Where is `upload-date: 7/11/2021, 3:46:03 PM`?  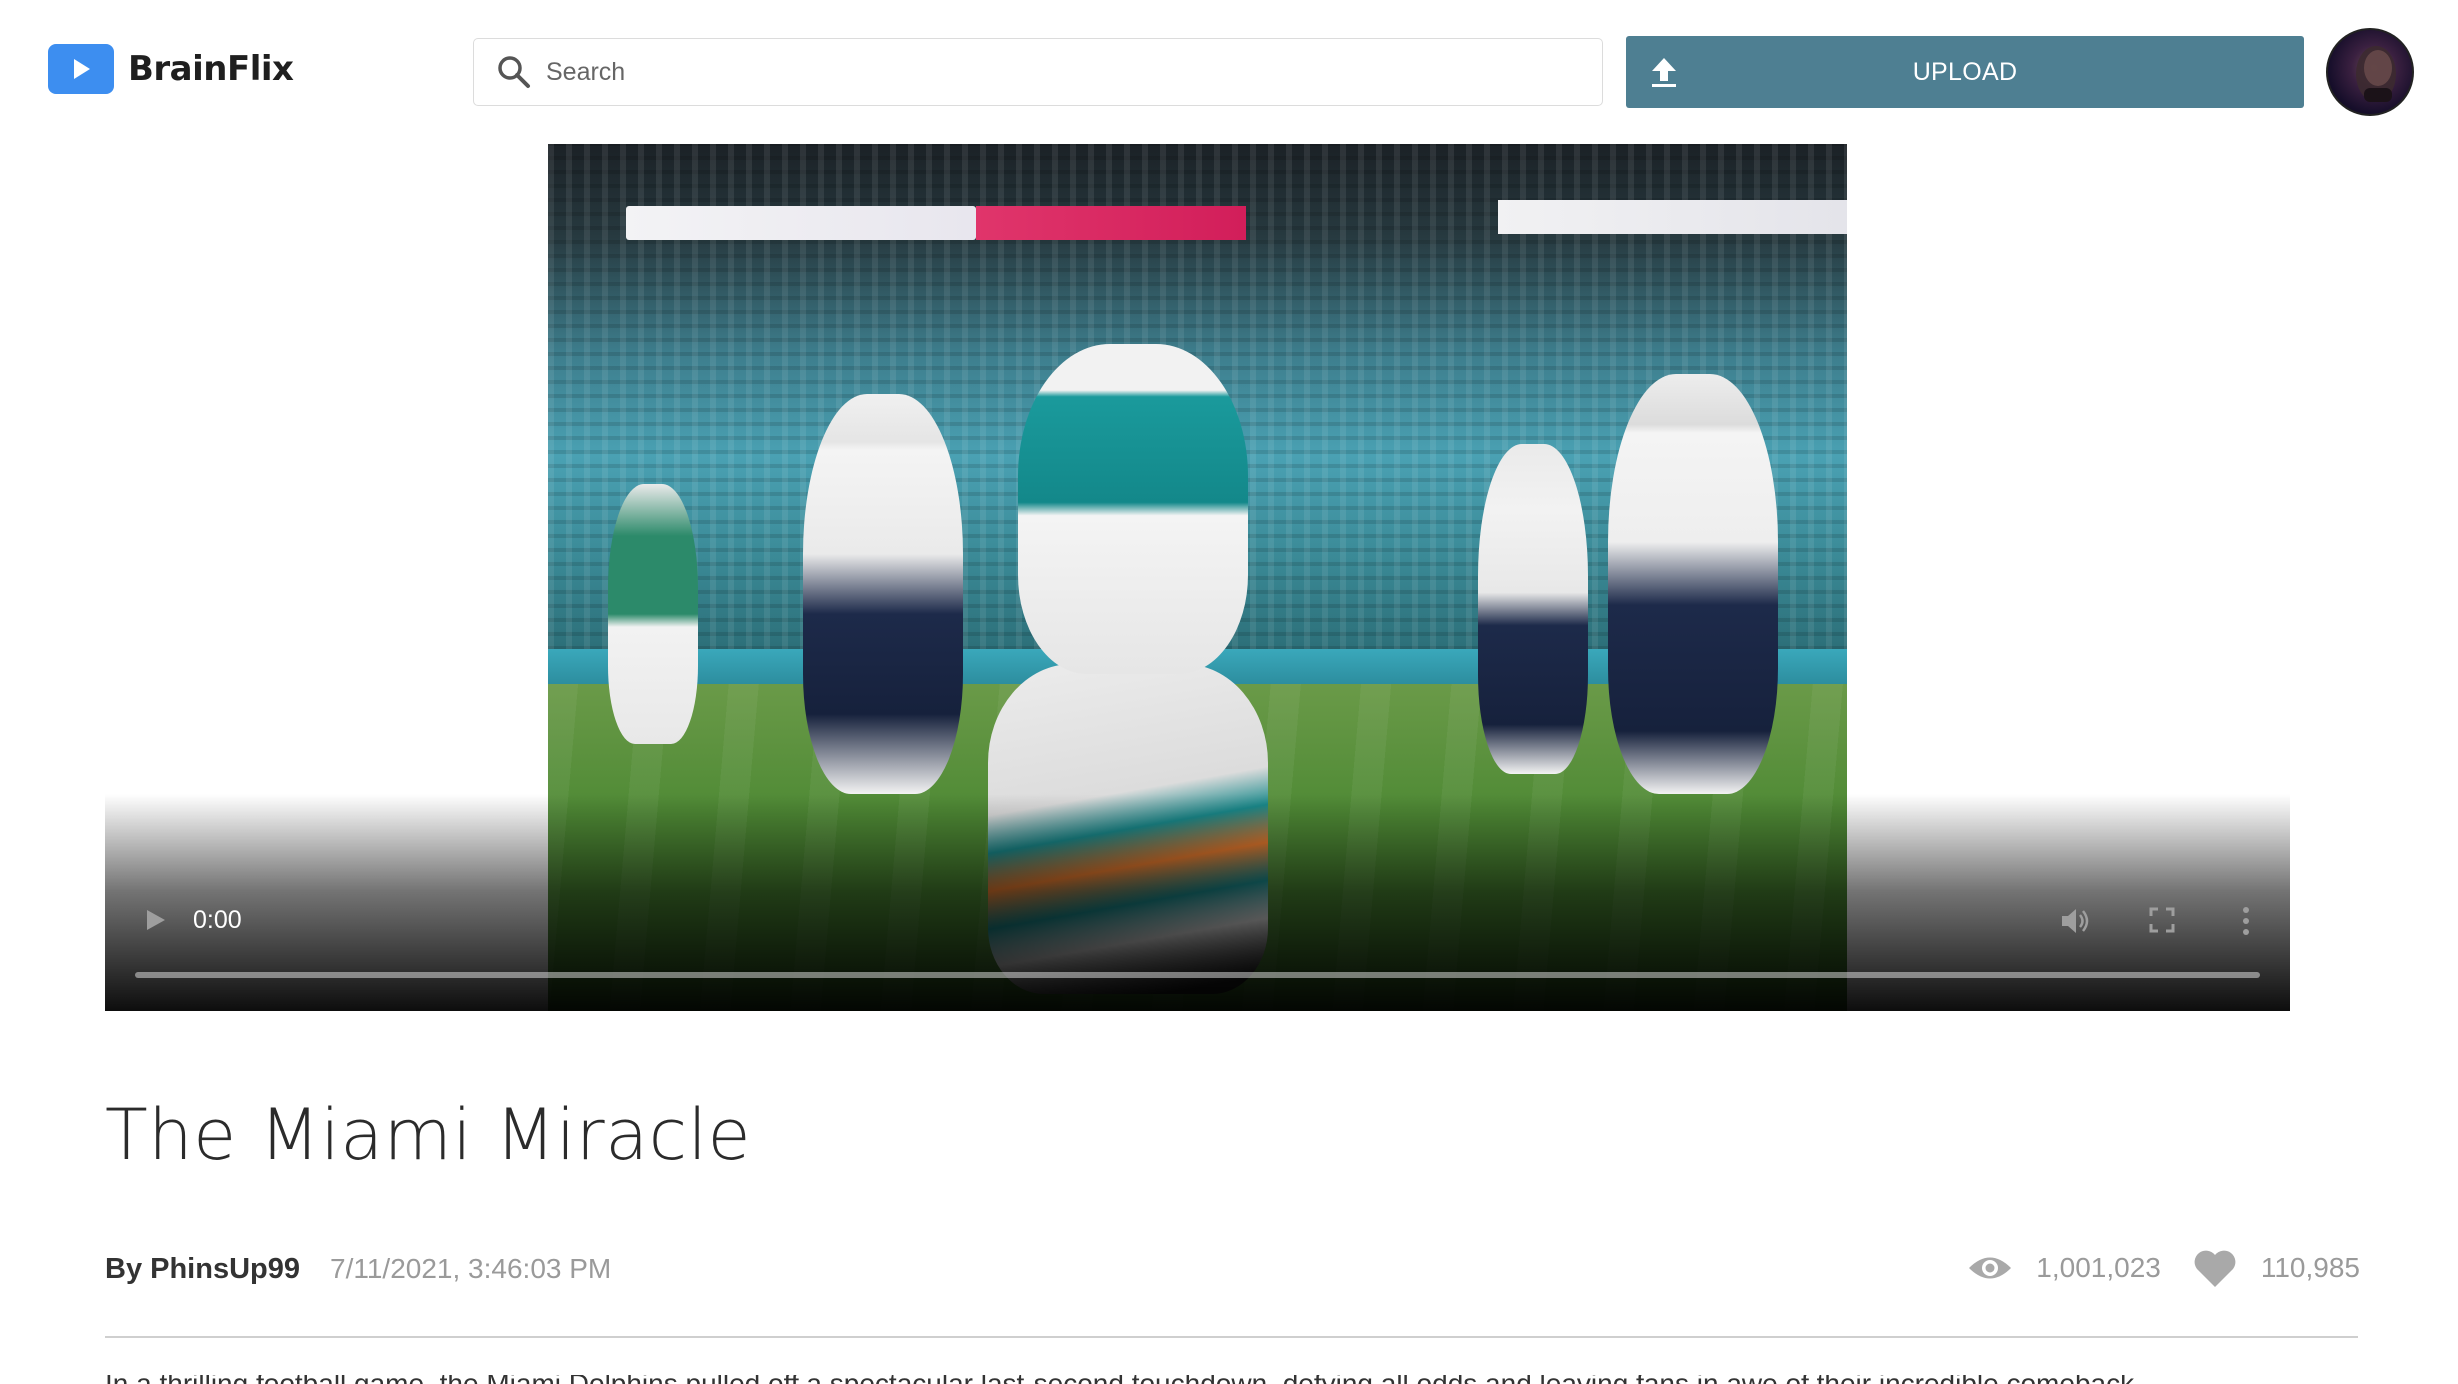
upload-date: 7/11/2021, 3:46:03 PM is located at coordinates (471, 1268).